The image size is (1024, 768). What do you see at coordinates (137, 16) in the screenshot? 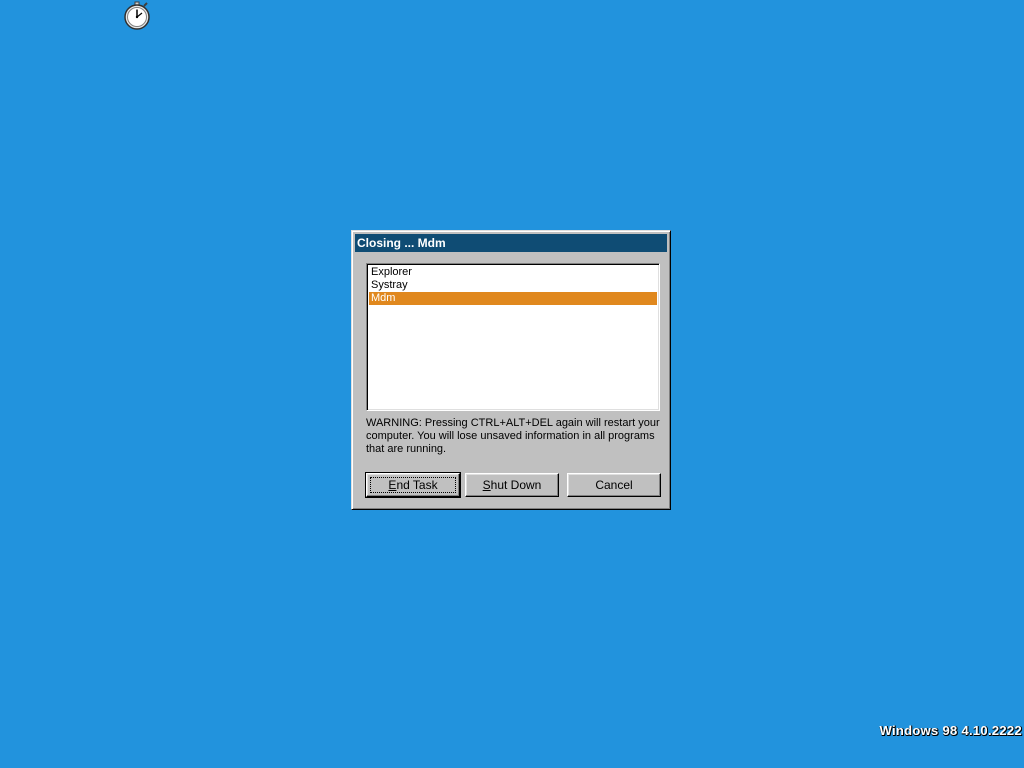
I see `stopwatch-icon` at bounding box center [137, 16].